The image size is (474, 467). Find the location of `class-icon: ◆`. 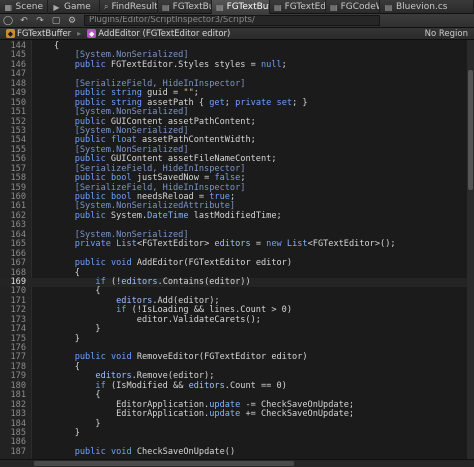

class-icon: ◆ is located at coordinates (10, 33).